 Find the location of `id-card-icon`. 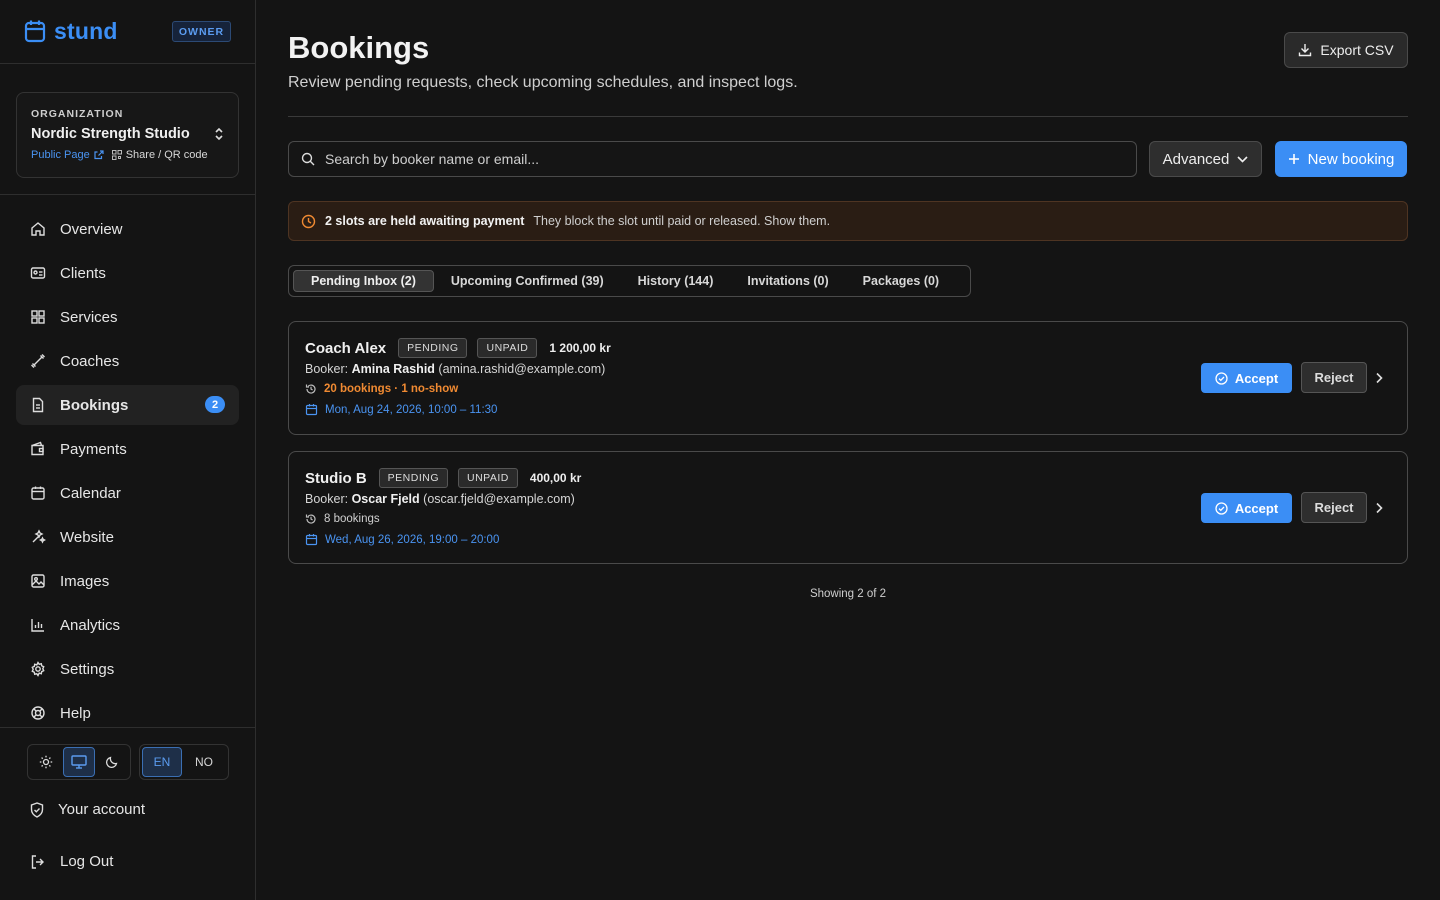

id-card-icon is located at coordinates (38, 273).